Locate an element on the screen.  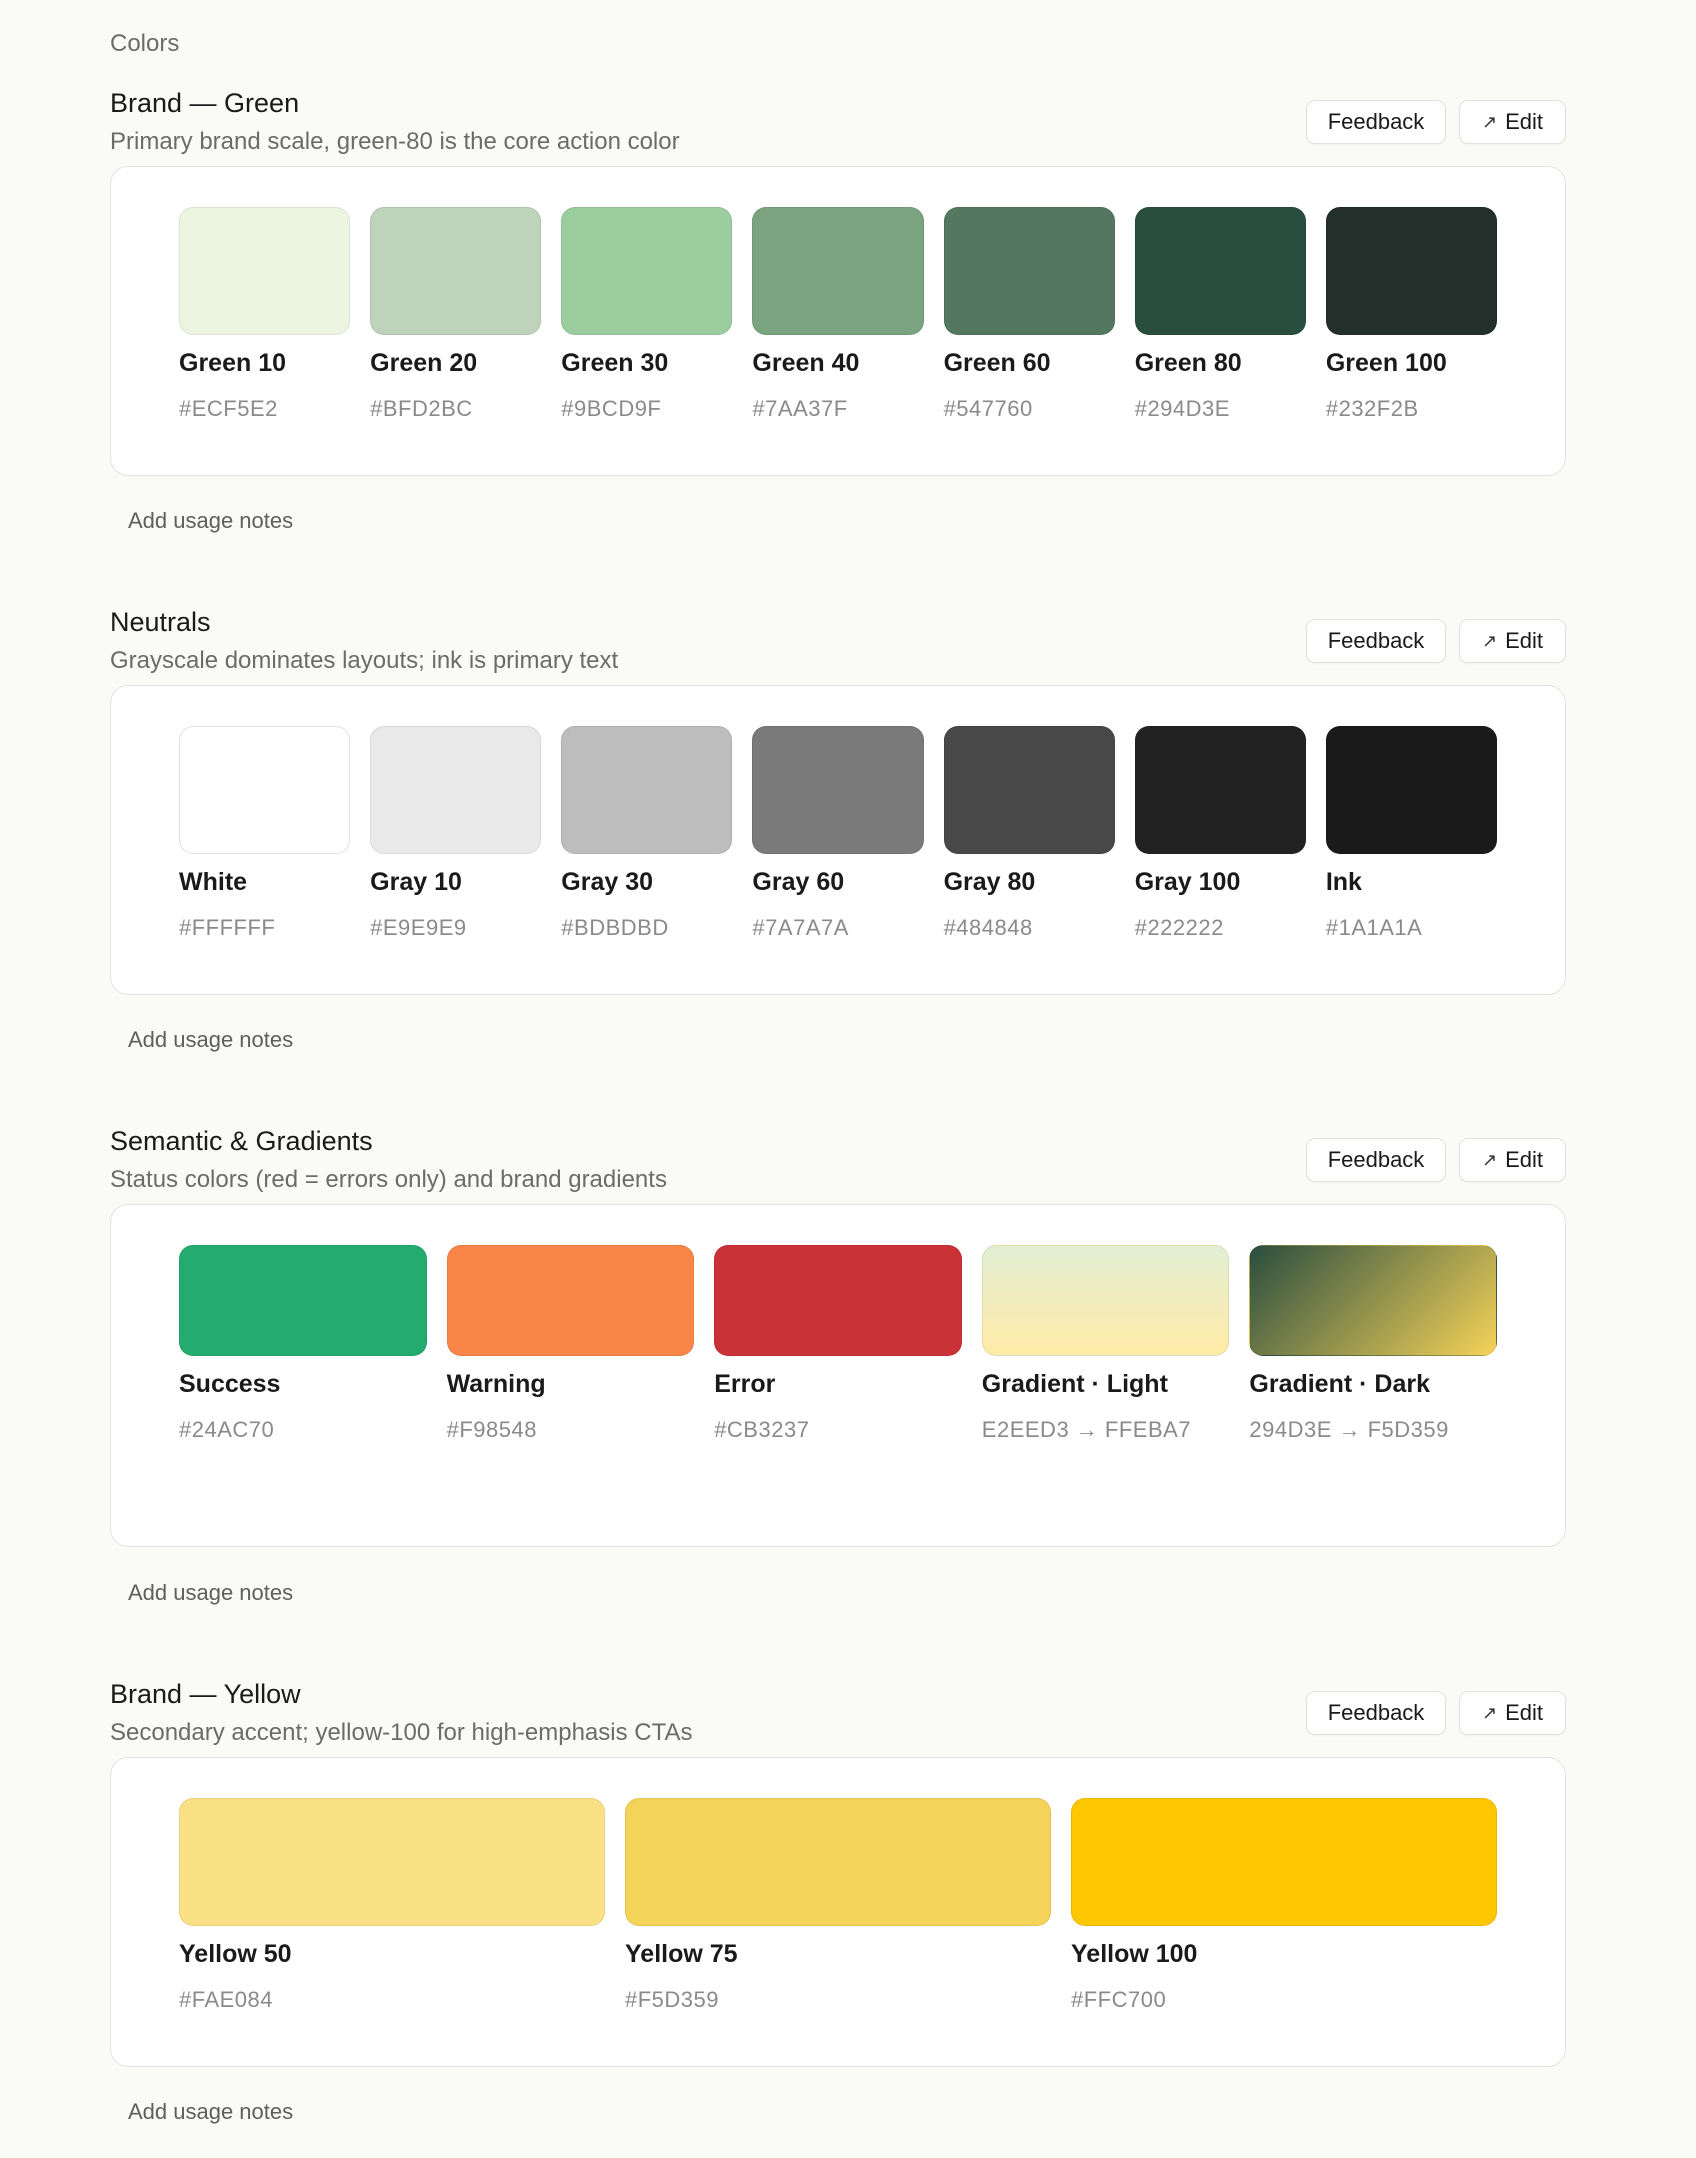
color-swatch: Gradient · Dark 294D3E → F5D359 is located at coordinates (1373, 1344).